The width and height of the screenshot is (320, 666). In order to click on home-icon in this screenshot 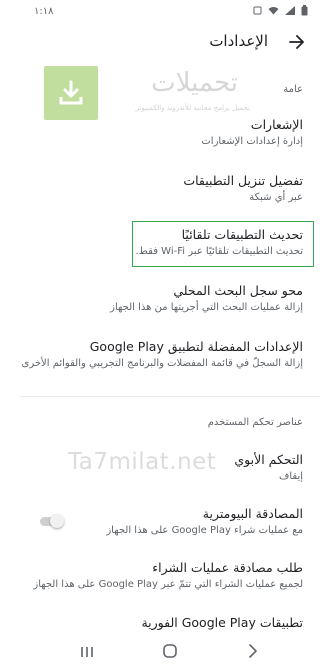, I will do `click(170, 652)`.